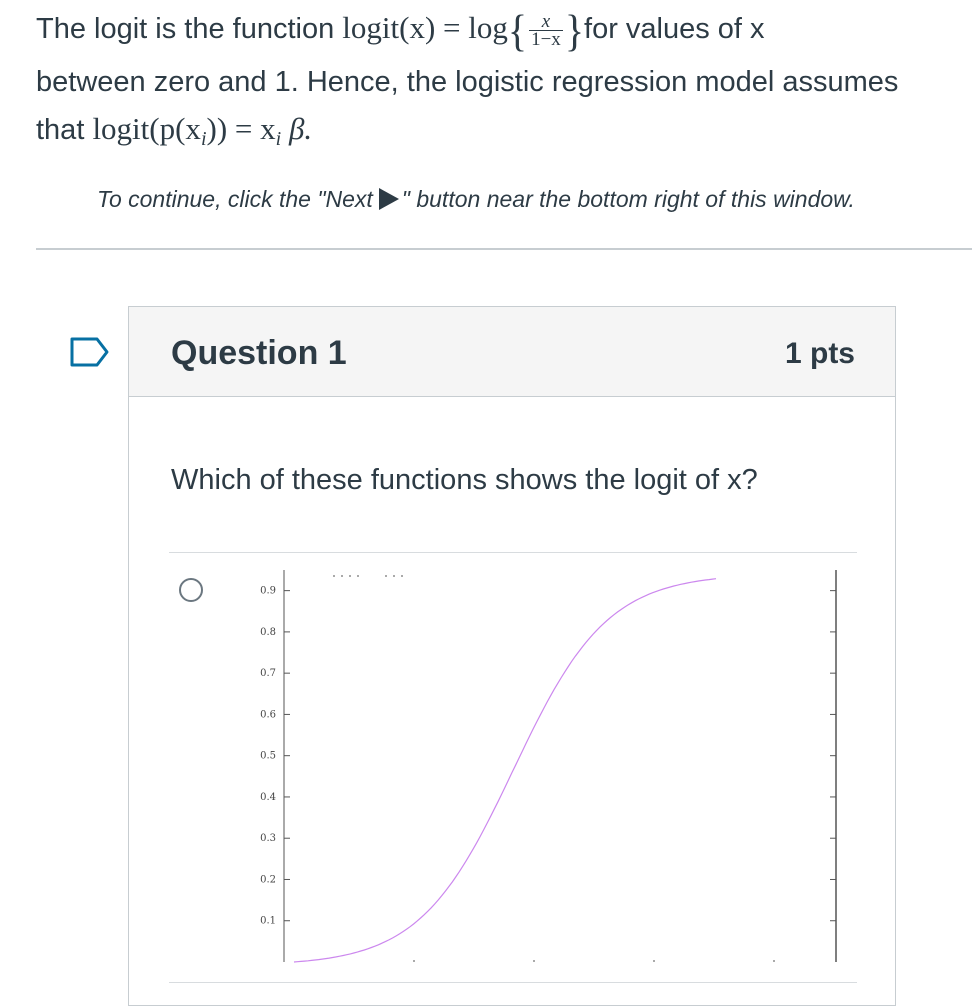 The image size is (972, 1006). I want to click on flag-icon, so click(90, 352).